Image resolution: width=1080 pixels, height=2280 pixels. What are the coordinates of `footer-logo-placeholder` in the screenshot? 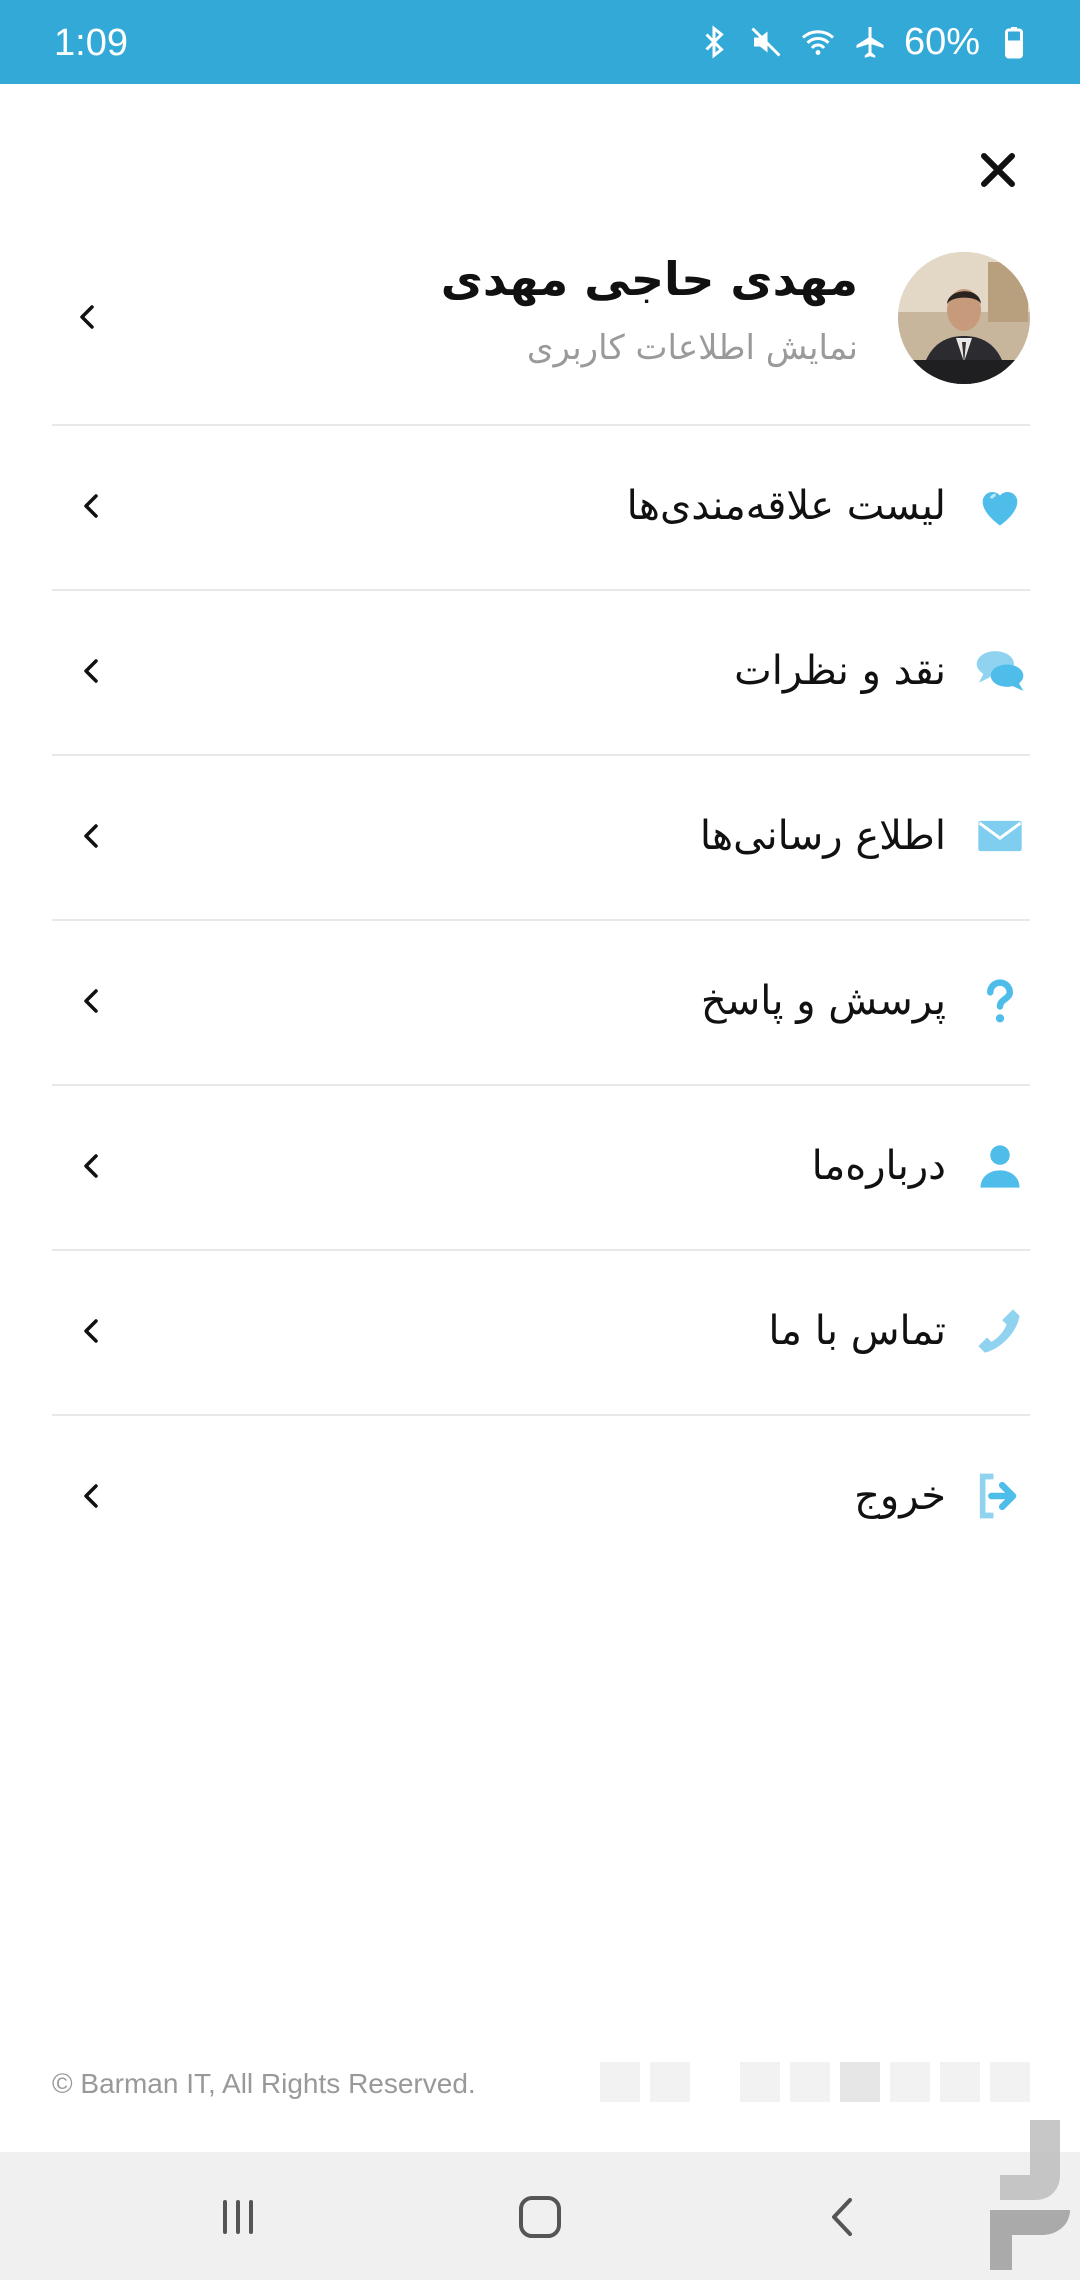 It's located at (815, 2083).